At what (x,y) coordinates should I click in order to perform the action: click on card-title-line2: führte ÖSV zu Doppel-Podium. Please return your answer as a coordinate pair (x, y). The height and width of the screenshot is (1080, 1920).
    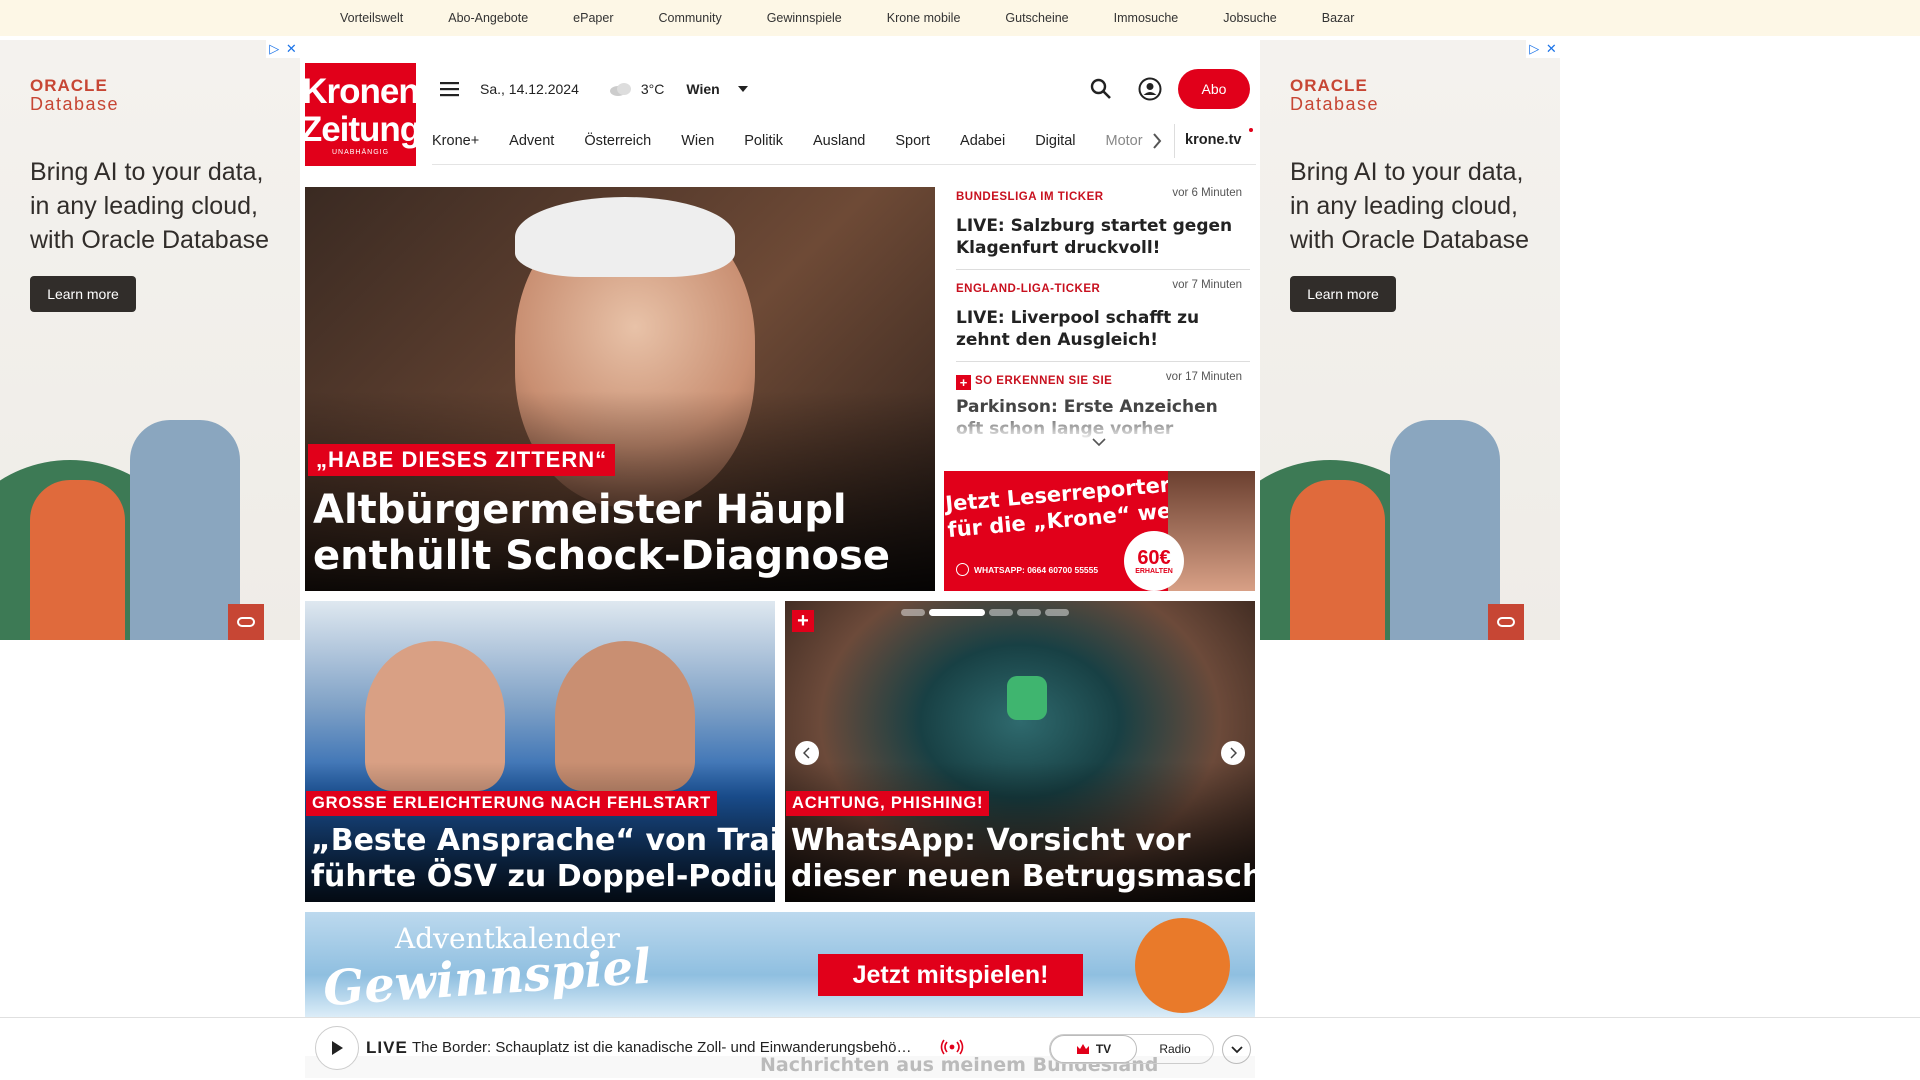
    Looking at the image, I should click on (543, 876).